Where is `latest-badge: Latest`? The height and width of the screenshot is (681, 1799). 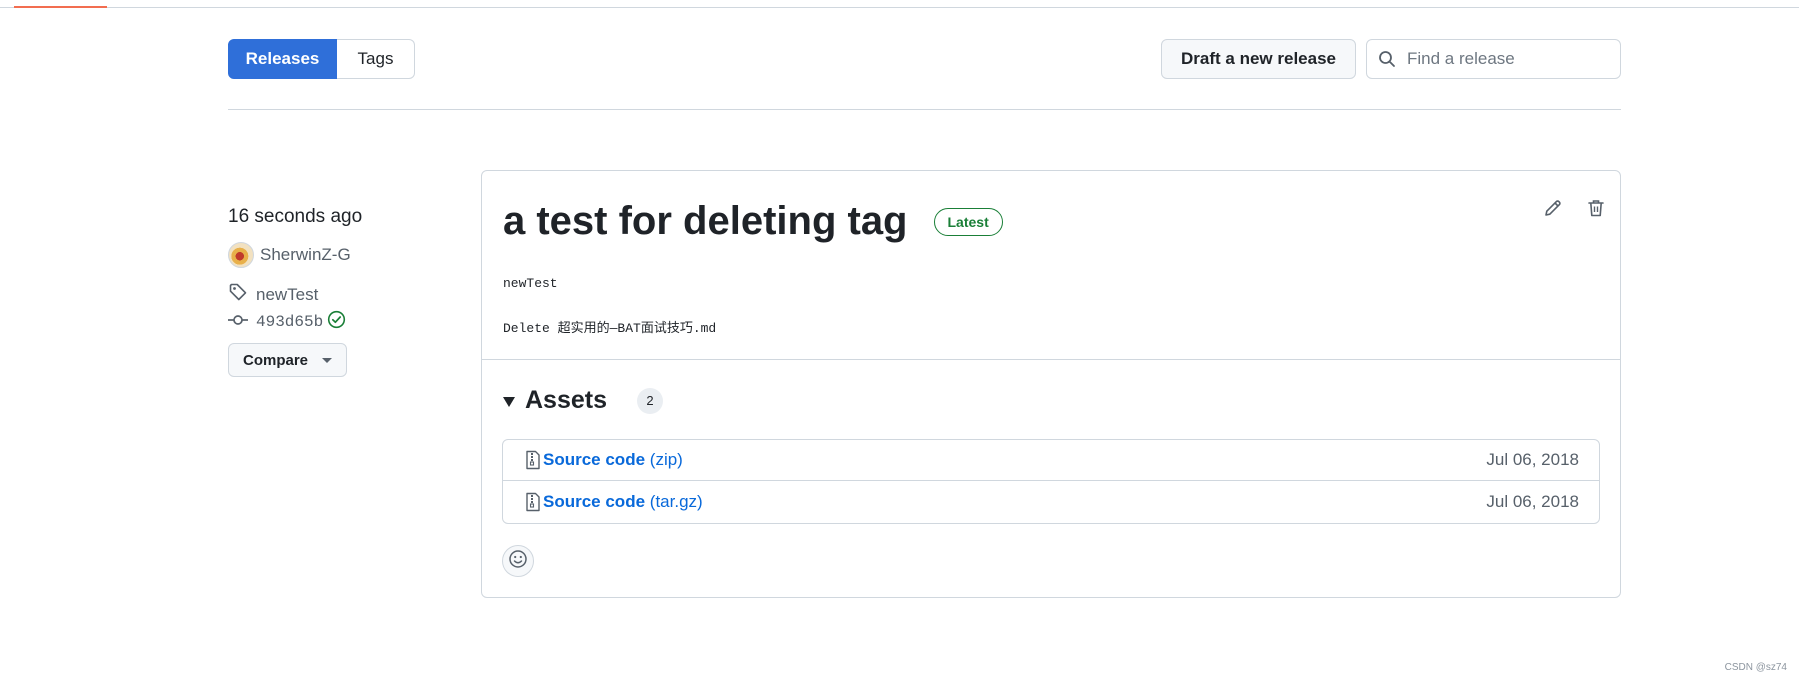 latest-badge: Latest is located at coordinates (968, 221).